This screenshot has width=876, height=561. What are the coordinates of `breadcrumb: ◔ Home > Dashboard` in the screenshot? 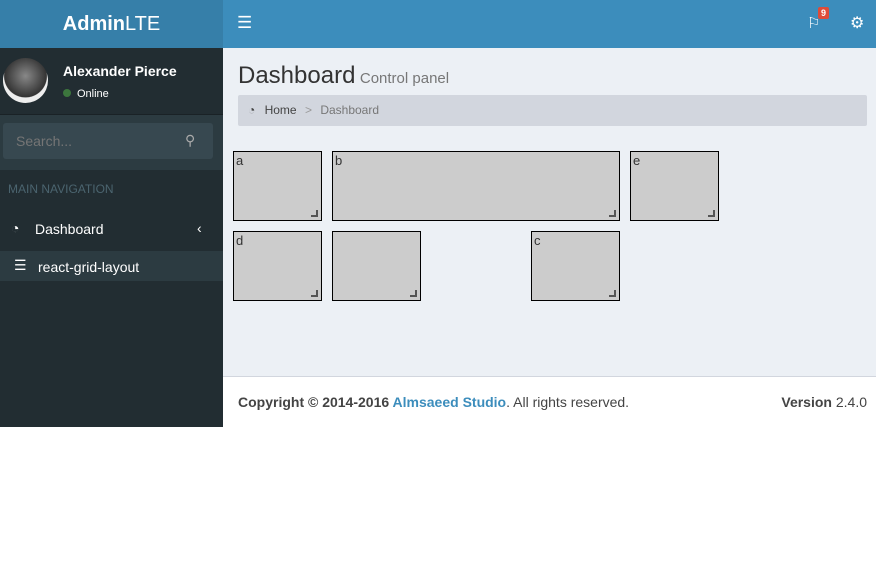 It's located at (552, 110).